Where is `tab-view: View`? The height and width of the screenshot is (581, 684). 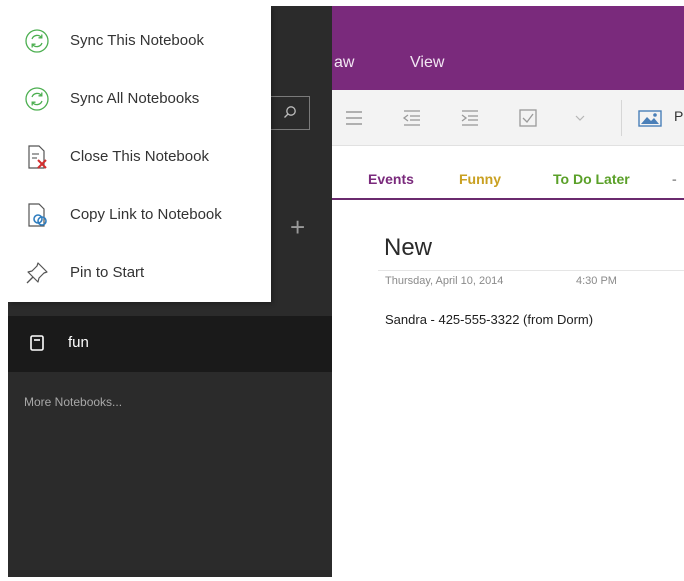 tab-view: View is located at coordinates (427, 63).